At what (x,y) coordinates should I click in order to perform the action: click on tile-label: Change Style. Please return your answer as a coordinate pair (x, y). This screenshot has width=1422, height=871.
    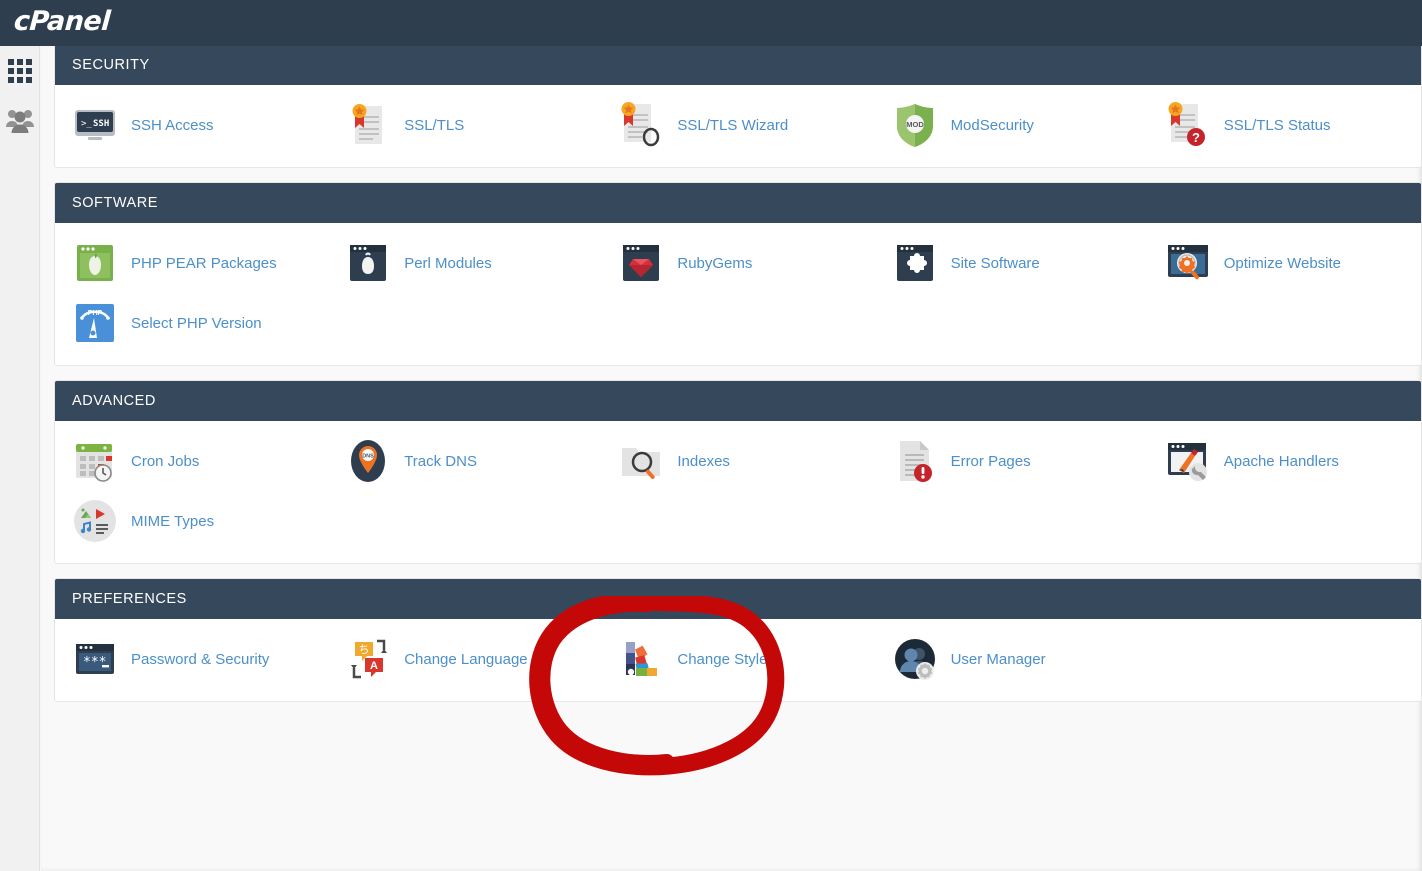
    Looking at the image, I should click on (722, 659).